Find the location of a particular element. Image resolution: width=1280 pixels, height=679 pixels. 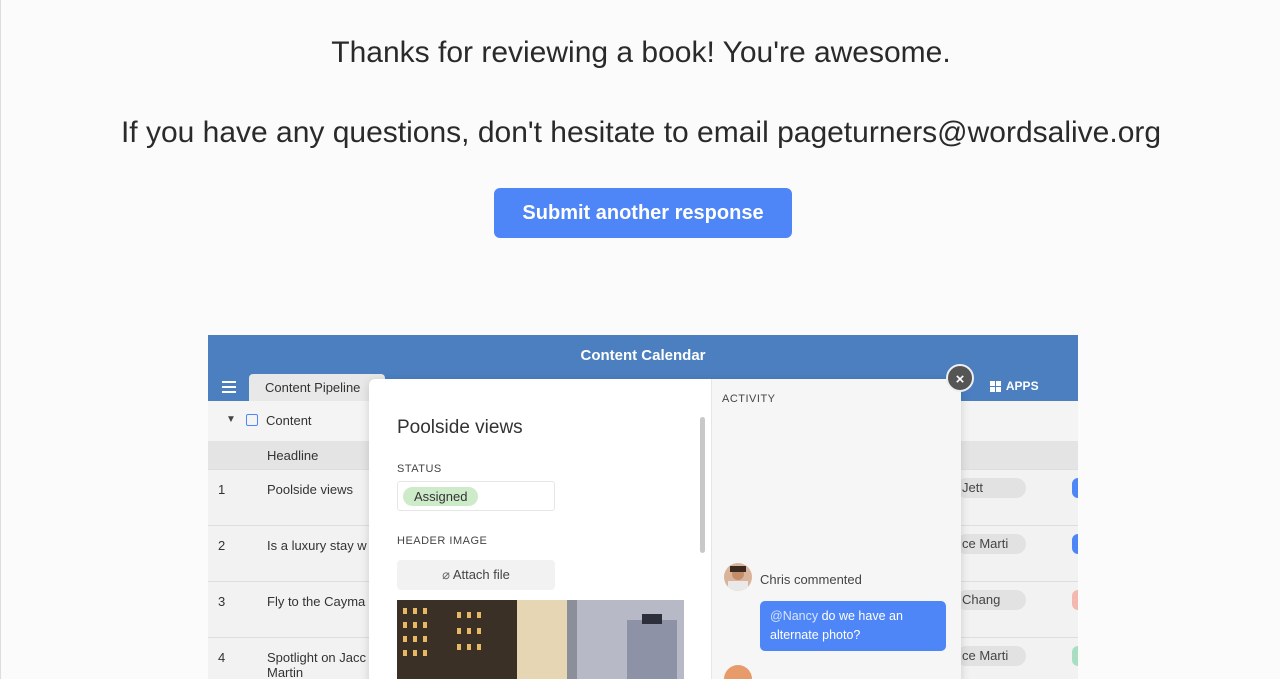

app-title: Content Calendar is located at coordinates (643, 355).